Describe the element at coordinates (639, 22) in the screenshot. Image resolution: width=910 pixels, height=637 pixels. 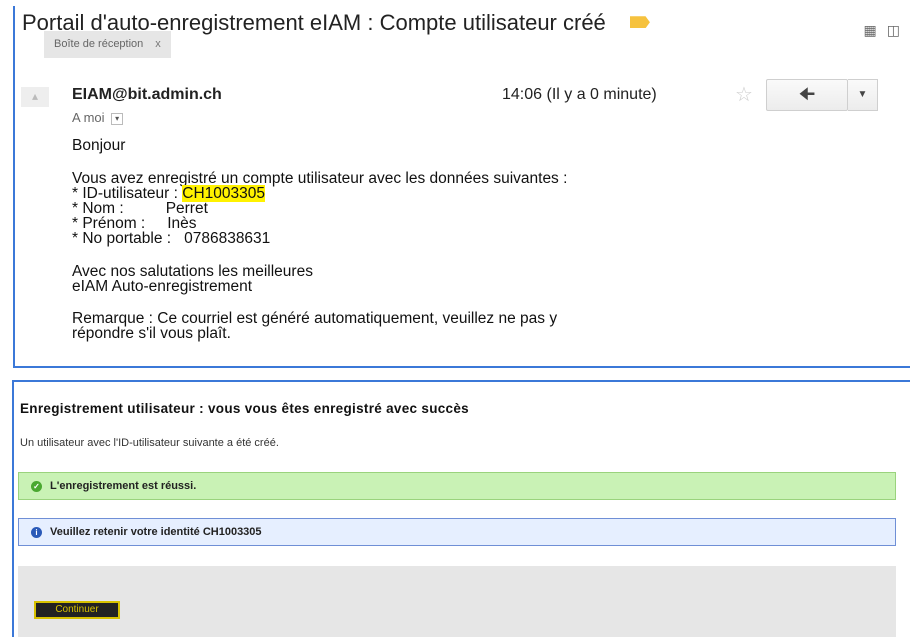
I see `label-tag-icon` at that location.